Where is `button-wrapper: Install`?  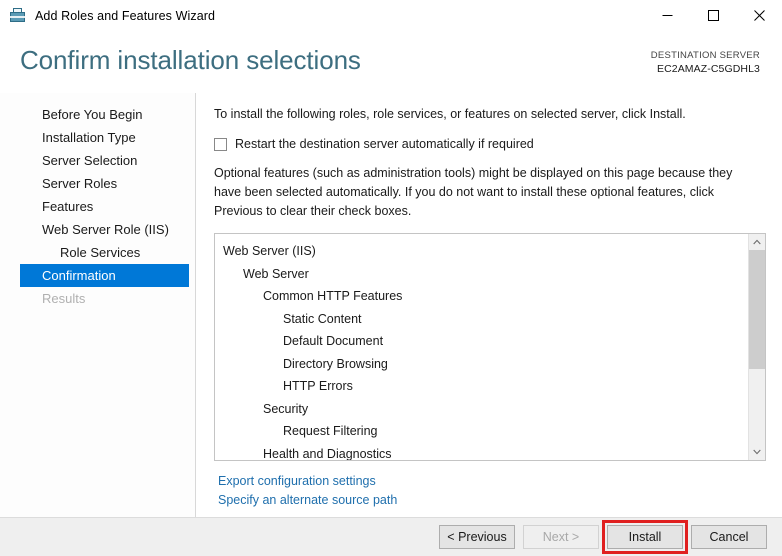 button-wrapper: Install is located at coordinates (645, 537).